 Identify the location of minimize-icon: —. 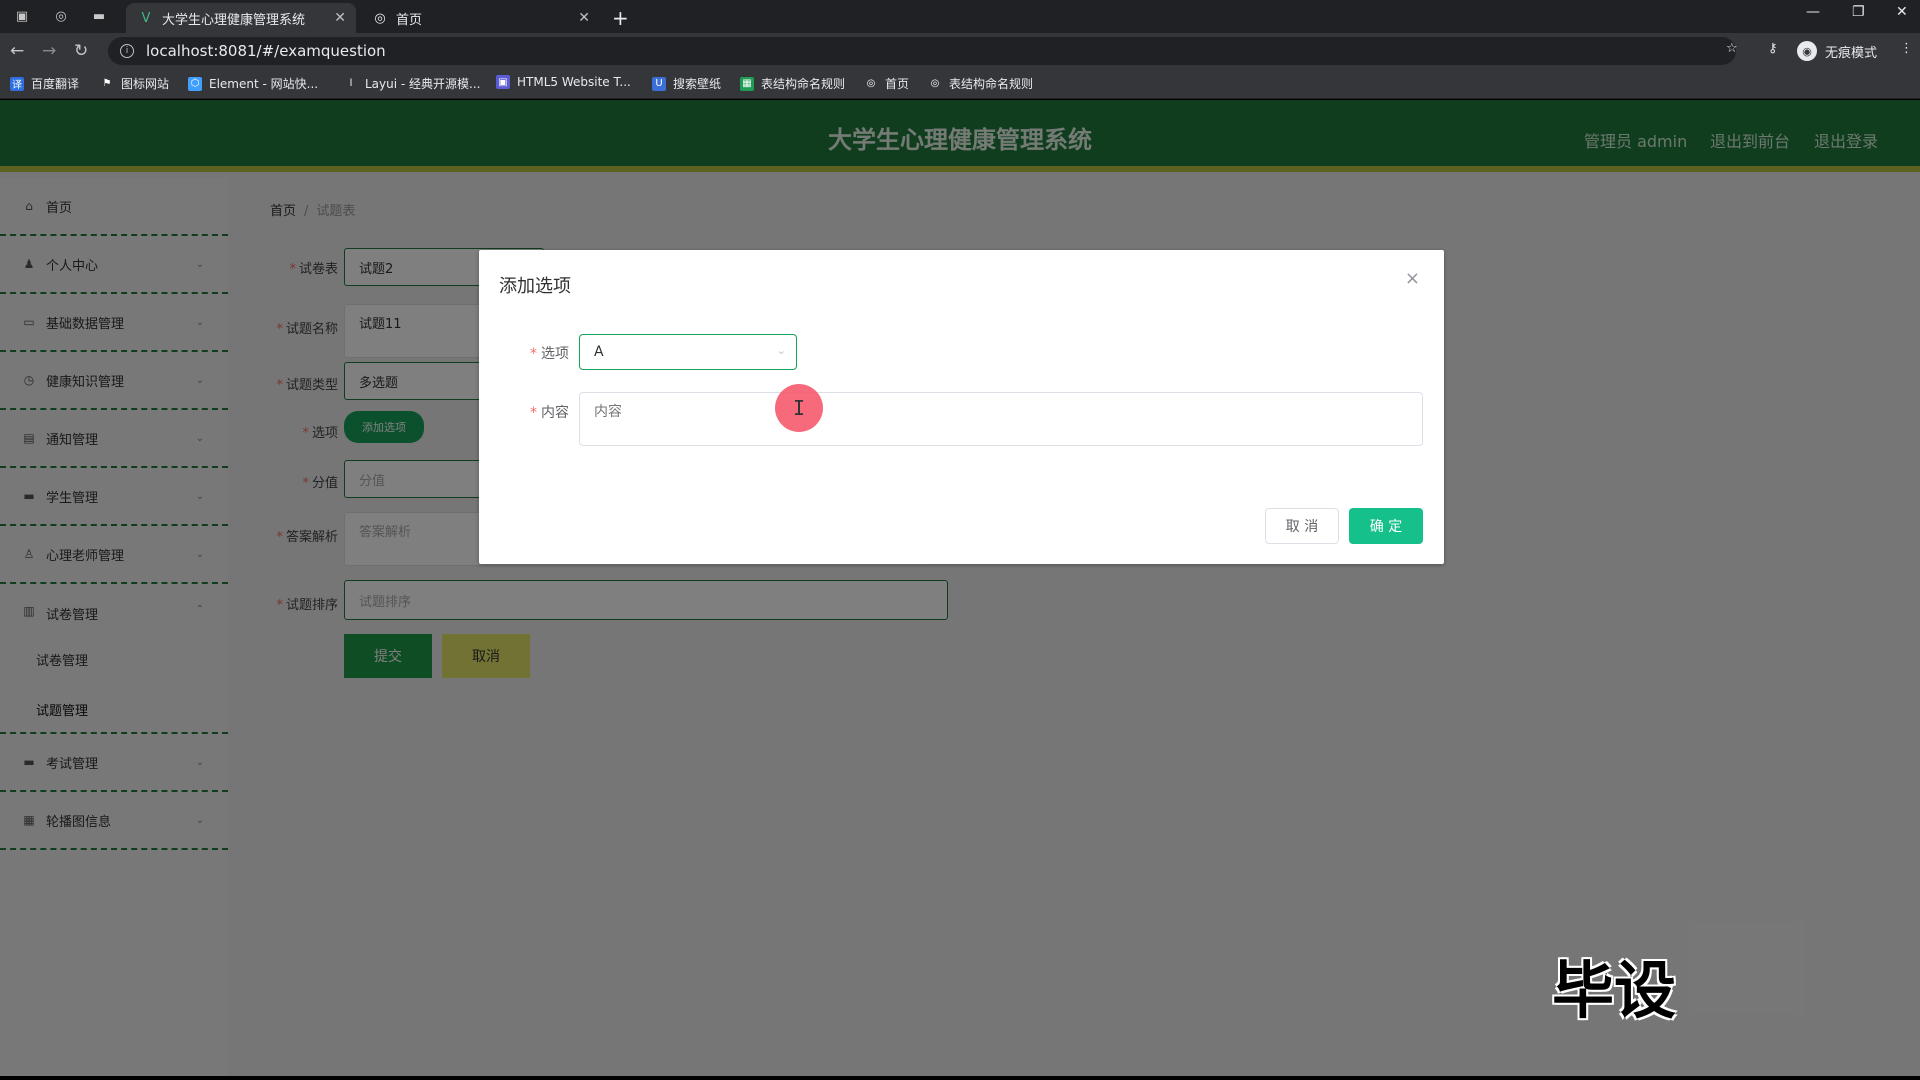
(1813, 12).